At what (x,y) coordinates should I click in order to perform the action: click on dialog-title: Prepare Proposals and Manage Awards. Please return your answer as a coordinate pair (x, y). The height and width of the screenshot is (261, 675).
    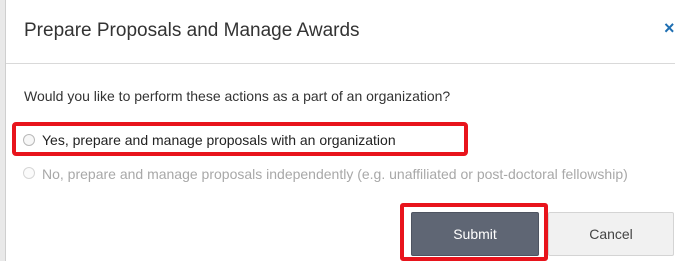
    Looking at the image, I should click on (192, 30).